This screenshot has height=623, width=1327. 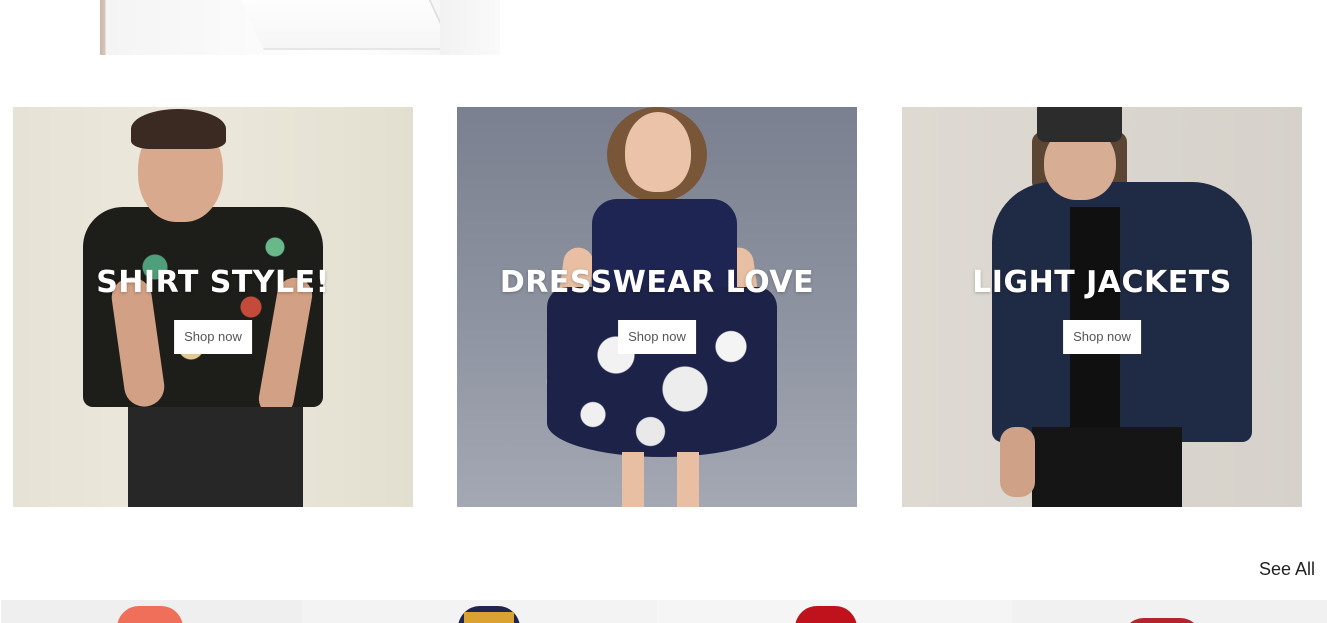 What do you see at coordinates (657, 282) in the screenshot?
I see `category-title: DRESSWEAR LOVE` at bounding box center [657, 282].